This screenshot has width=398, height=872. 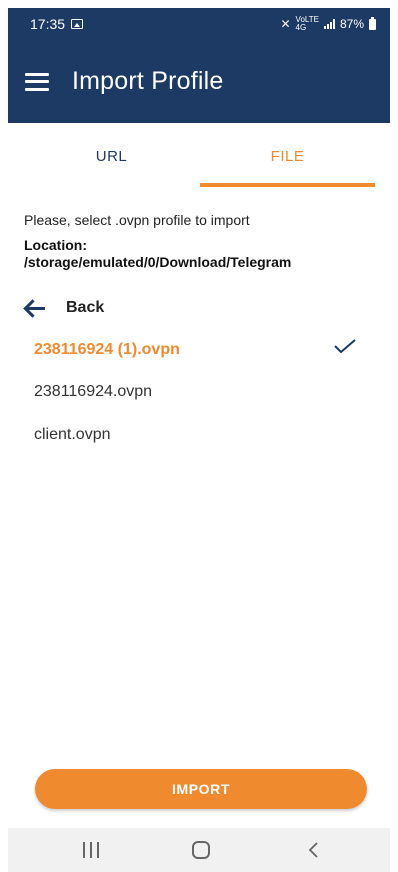 What do you see at coordinates (93, 391) in the screenshot?
I see `file-name: 238116924.ovpn` at bounding box center [93, 391].